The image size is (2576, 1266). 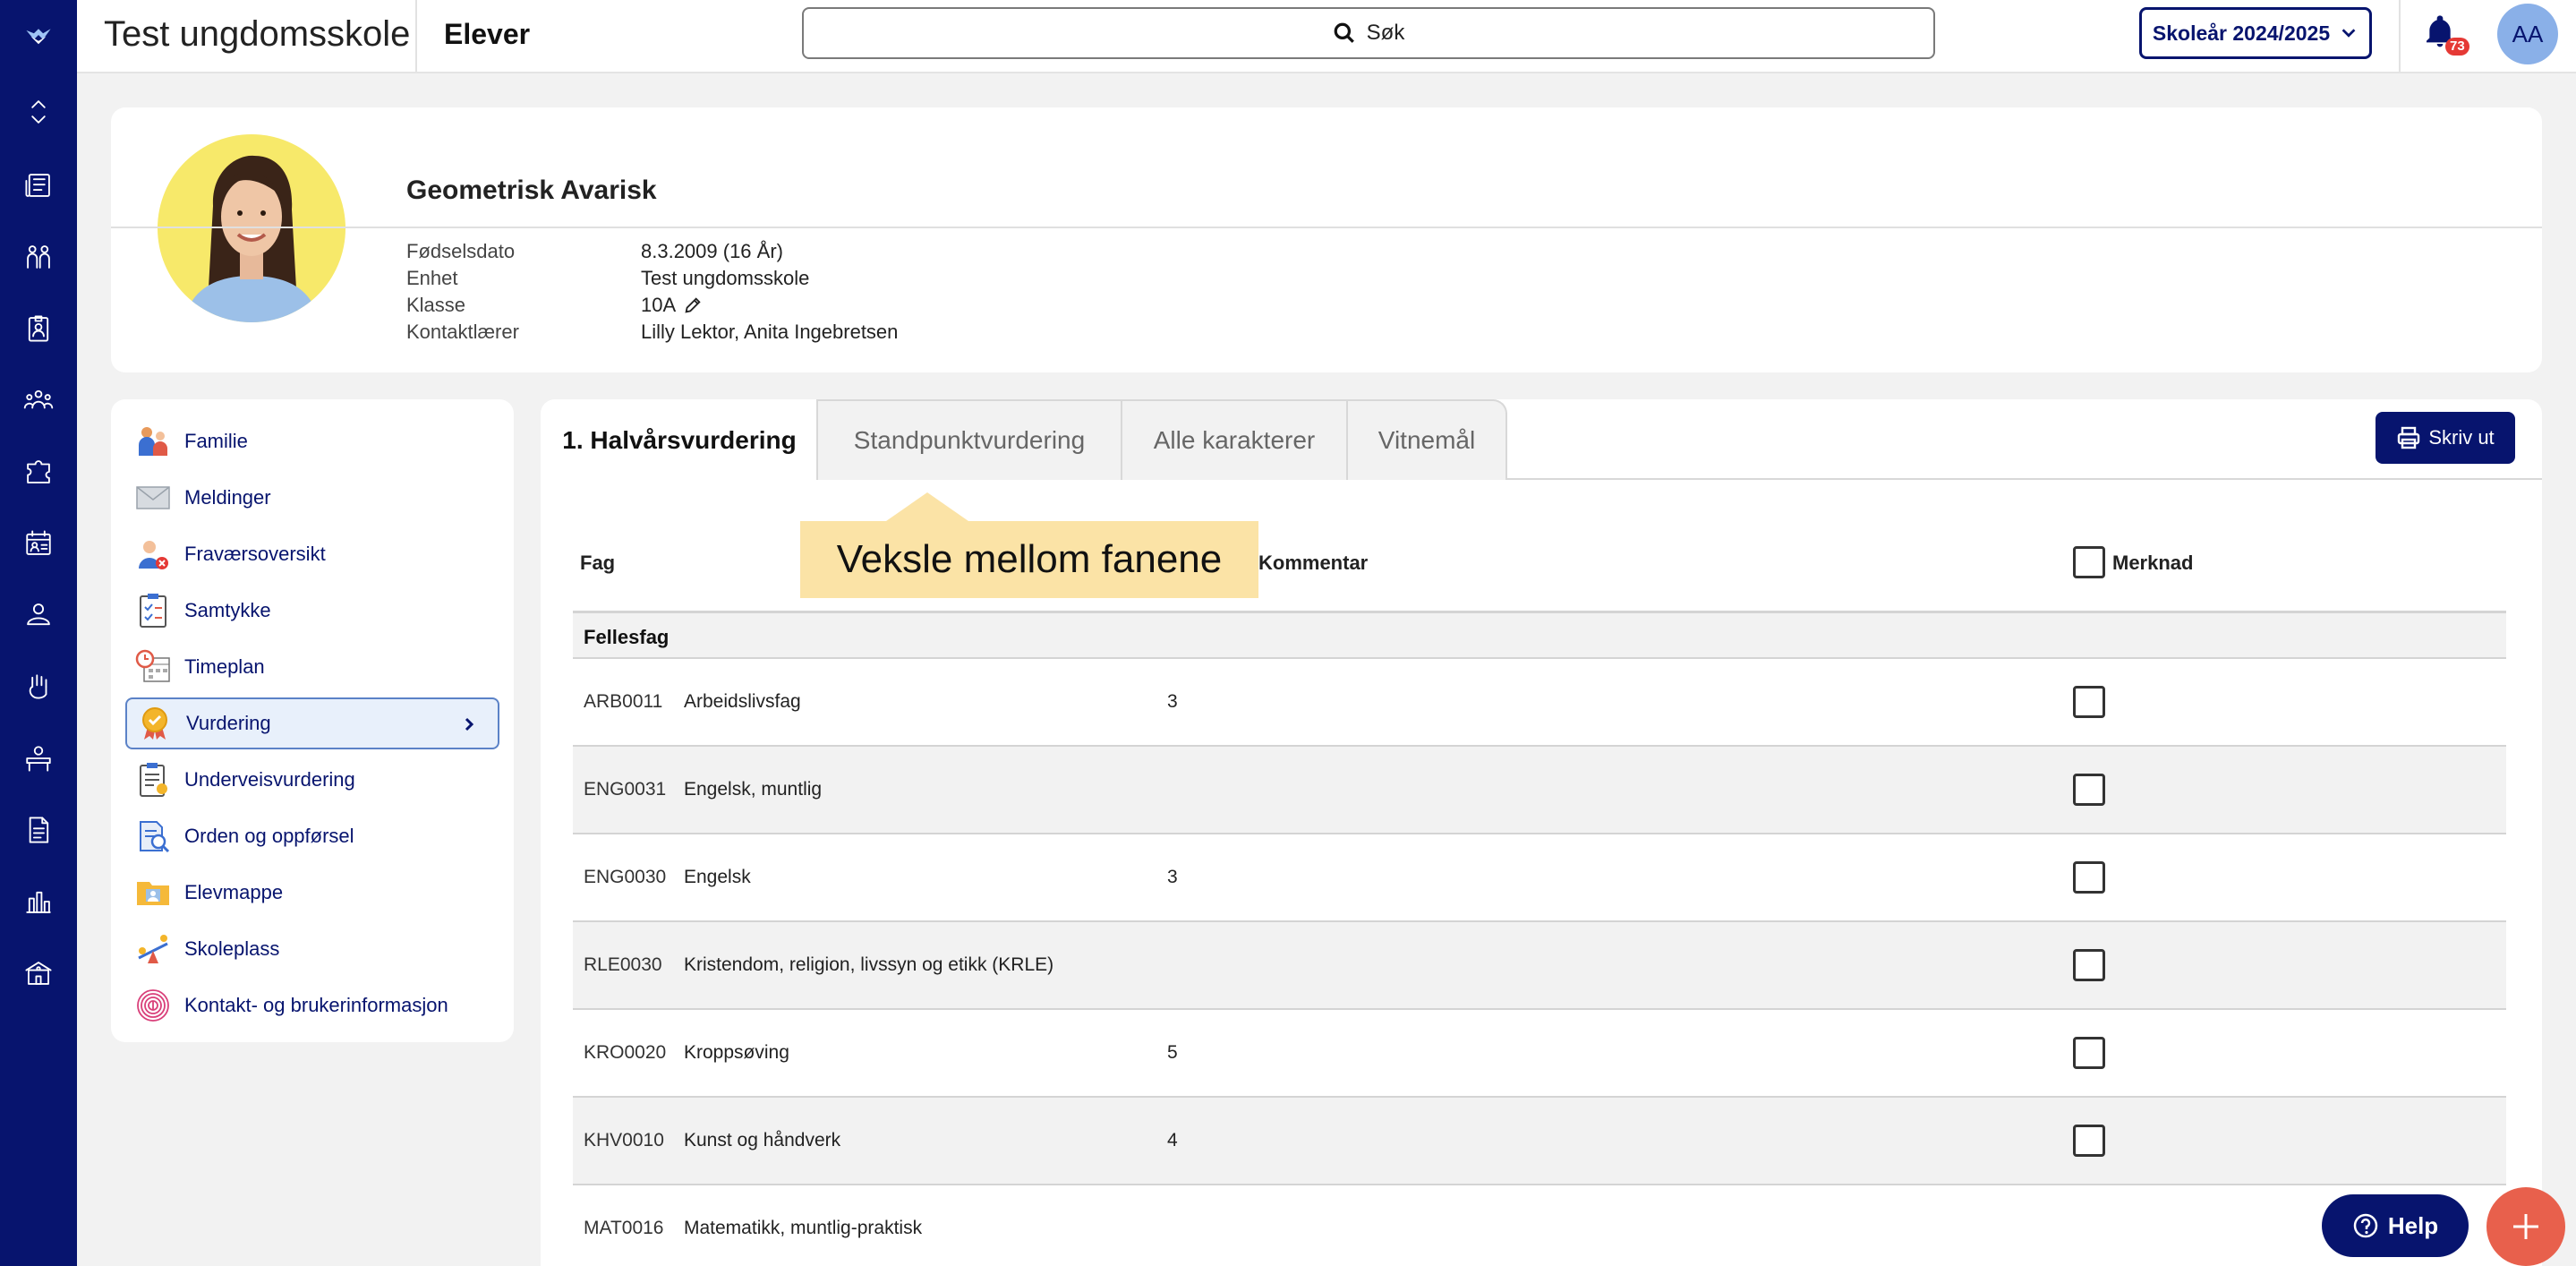 I want to click on question-circle-icon, so click(x=2365, y=1225).